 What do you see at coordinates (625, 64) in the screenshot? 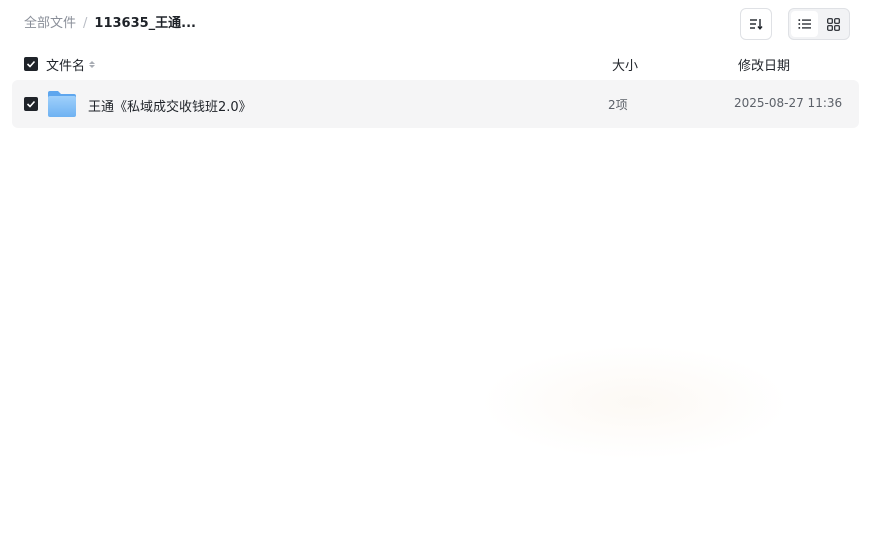
I see `column-header-size: 大小` at bounding box center [625, 64].